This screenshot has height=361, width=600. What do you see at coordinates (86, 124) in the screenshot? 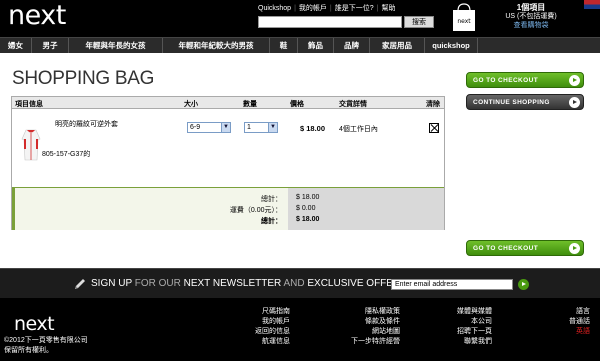
I see `product-name: 明亮的羅紋可逆外套` at bounding box center [86, 124].